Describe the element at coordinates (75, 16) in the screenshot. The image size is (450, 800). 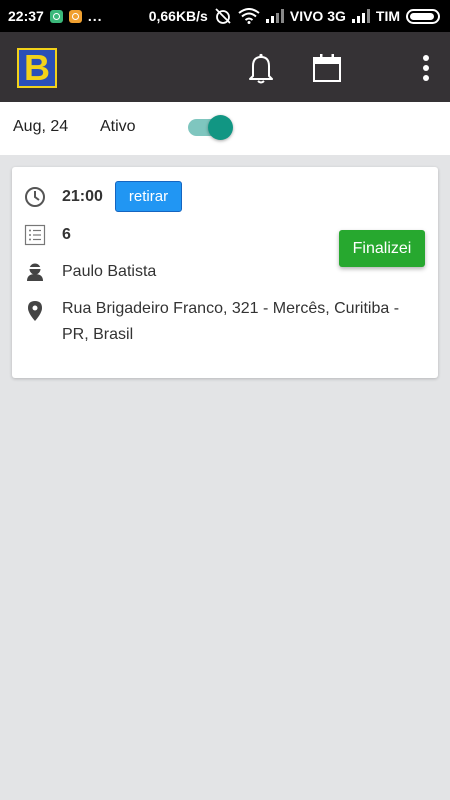
I see `notification-app-icon` at that location.